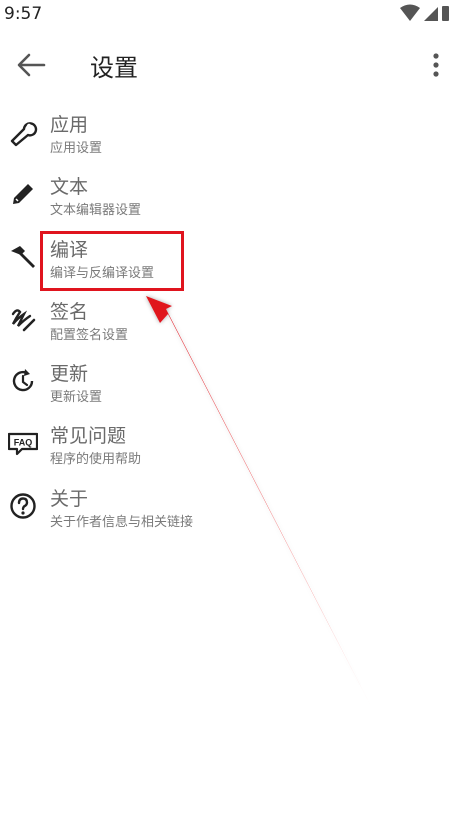  I want to click on pencil-icon, so click(23, 194).